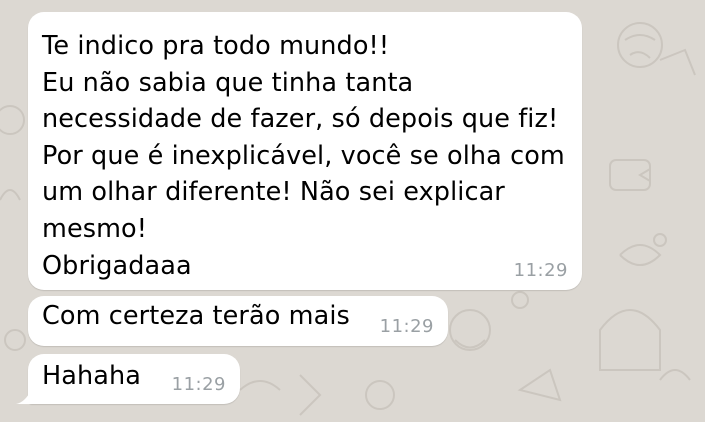  I want to click on message-text: Com certeza terão mais, so click(196, 316).